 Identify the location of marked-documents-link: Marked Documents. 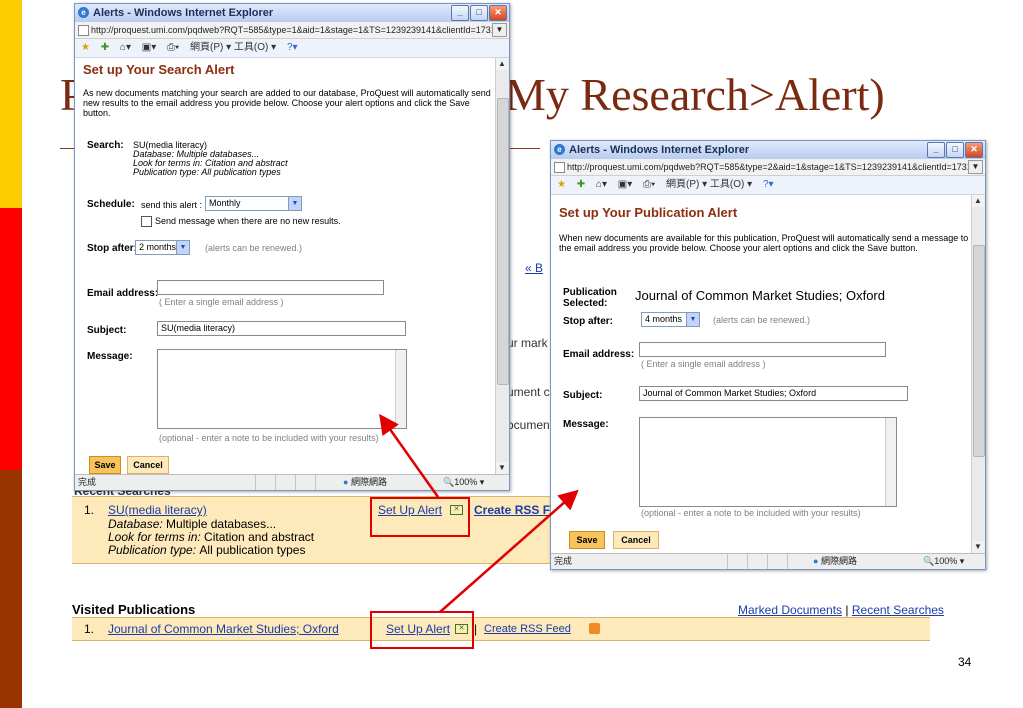
(790, 610).